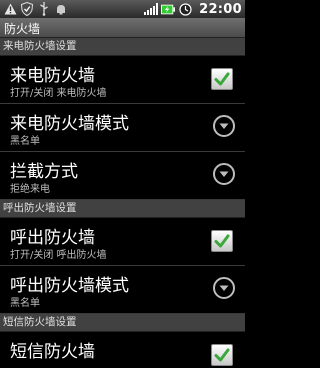 This screenshot has width=320, height=368. I want to click on battery-charging-icon, so click(168, 9).